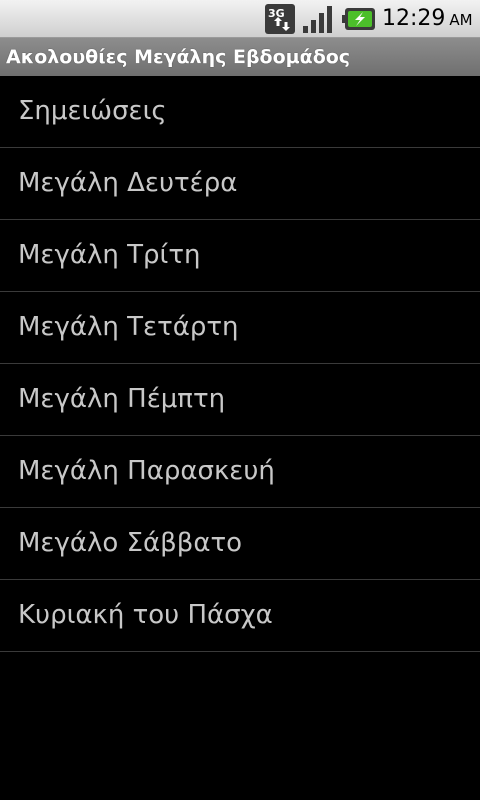 This screenshot has width=480, height=800. I want to click on list-item-holy-wednesday: Μεγάλη Τετάρτη, so click(240, 328).